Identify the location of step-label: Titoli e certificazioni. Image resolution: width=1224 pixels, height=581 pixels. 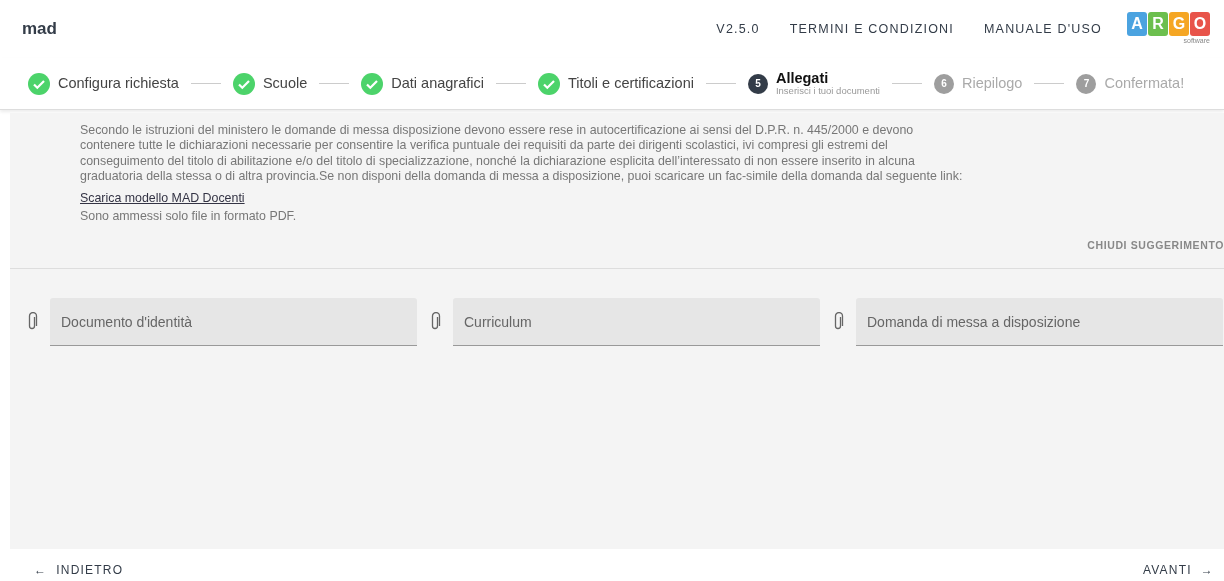
(630, 83).